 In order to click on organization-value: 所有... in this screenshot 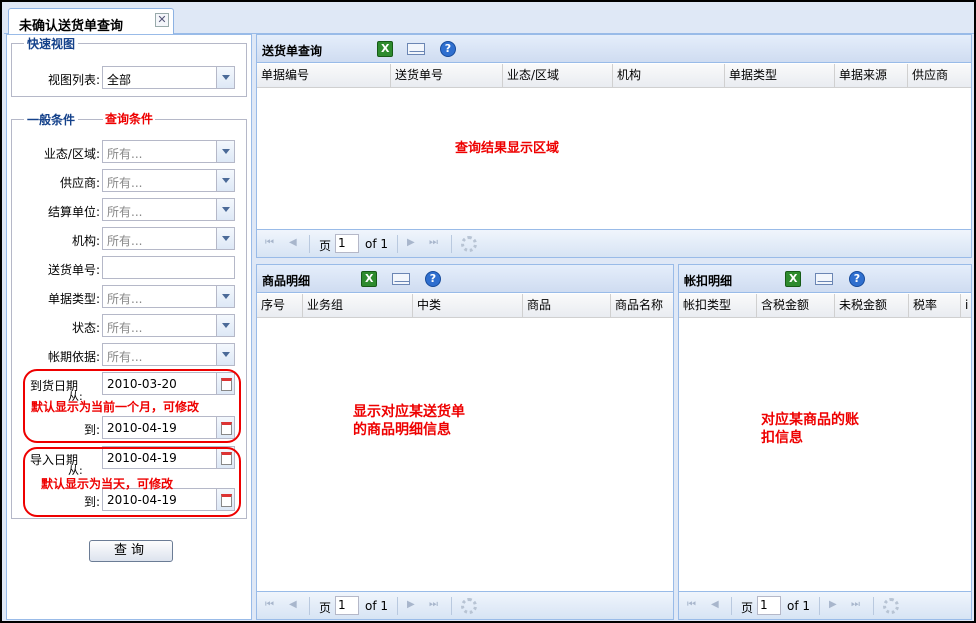, I will do `click(125, 241)`.